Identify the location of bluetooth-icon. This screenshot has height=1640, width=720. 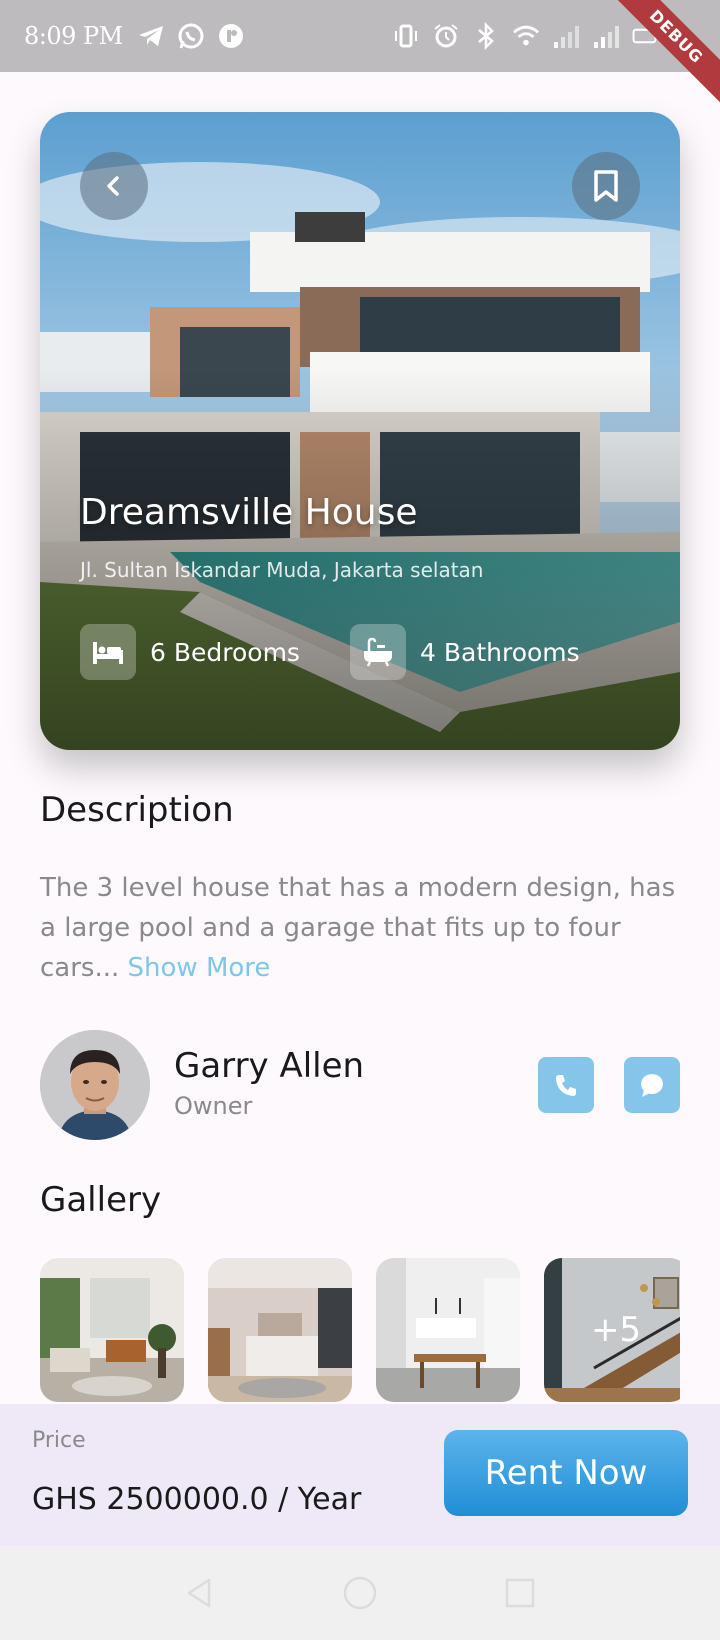
(486, 36).